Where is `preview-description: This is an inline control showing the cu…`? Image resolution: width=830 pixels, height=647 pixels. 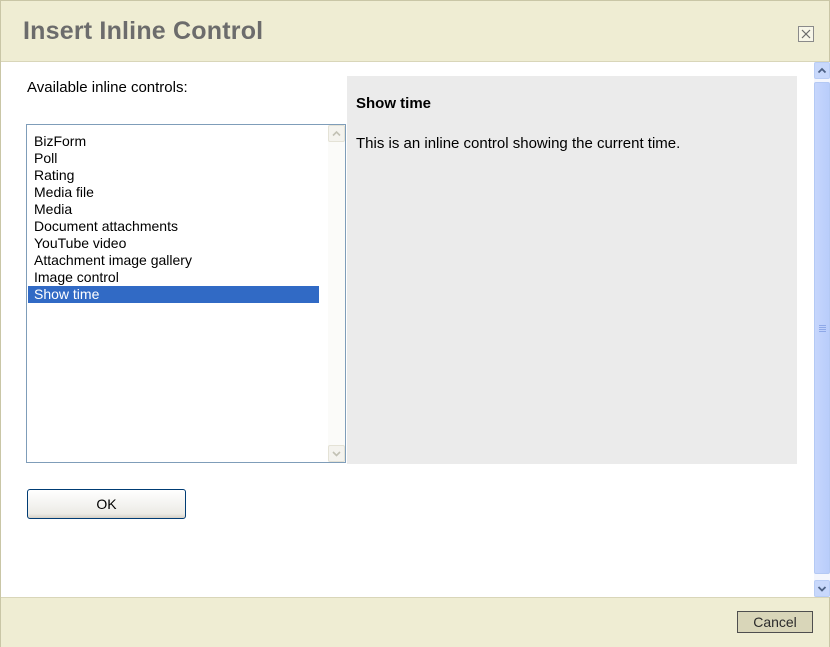
preview-description: This is an inline control showing the cu… is located at coordinates (518, 143).